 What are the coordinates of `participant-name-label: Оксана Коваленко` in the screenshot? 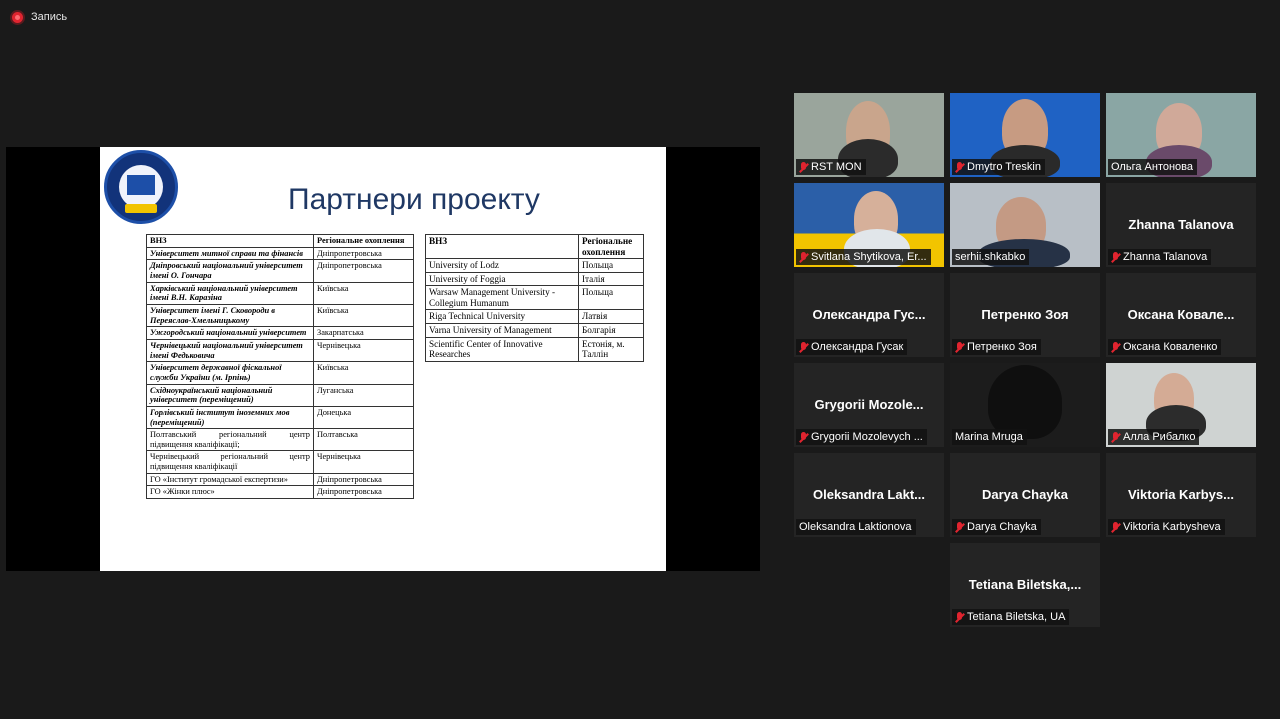 It's located at (1165, 347).